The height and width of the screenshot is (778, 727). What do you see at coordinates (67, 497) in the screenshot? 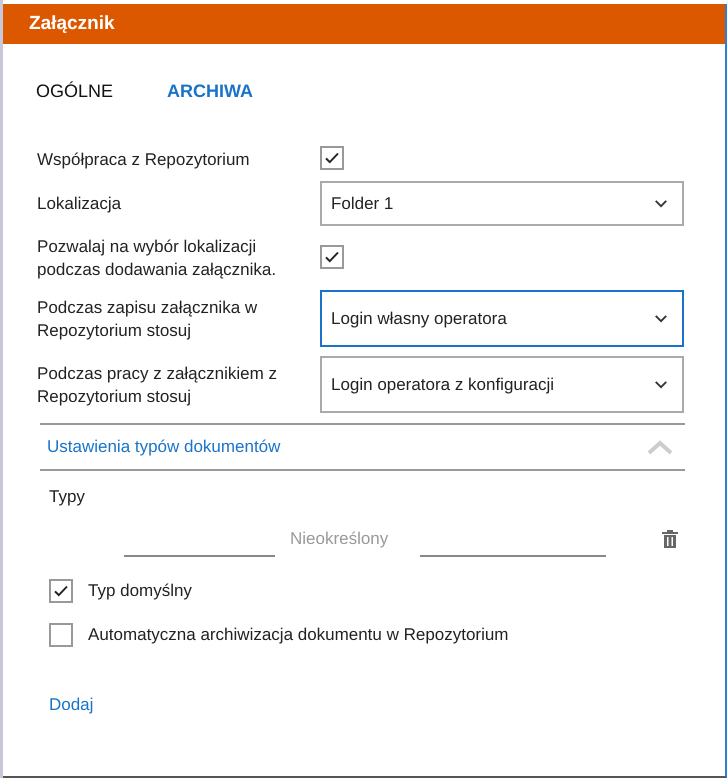
I see `types-label: Typy` at bounding box center [67, 497].